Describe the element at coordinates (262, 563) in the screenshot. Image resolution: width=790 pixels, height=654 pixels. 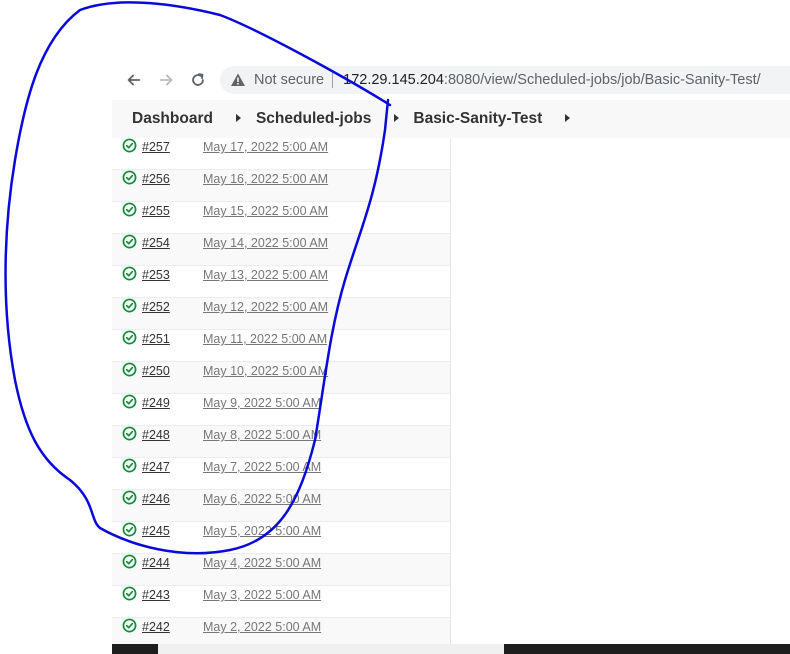
I see `build-date-link: May 4, 2022 5:00 AM` at that location.